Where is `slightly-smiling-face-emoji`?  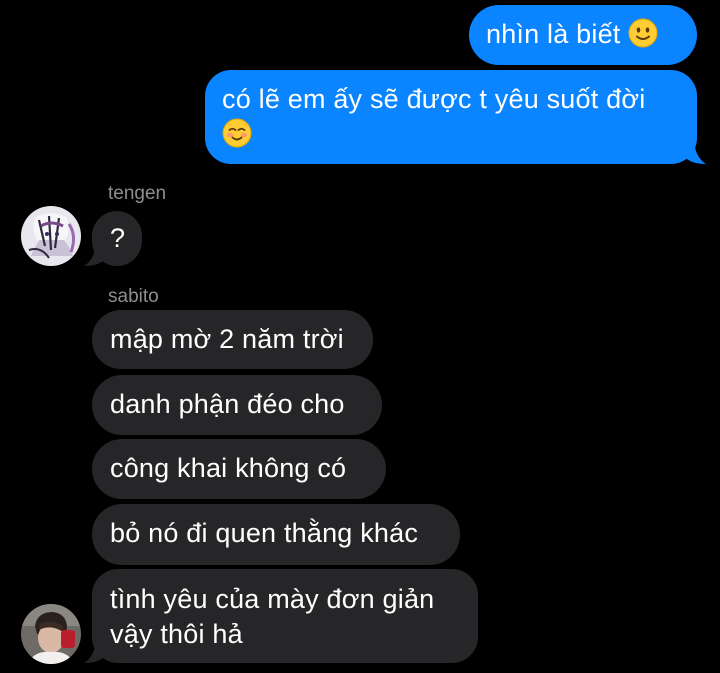 slightly-smiling-face-emoji is located at coordinates (643, 33).